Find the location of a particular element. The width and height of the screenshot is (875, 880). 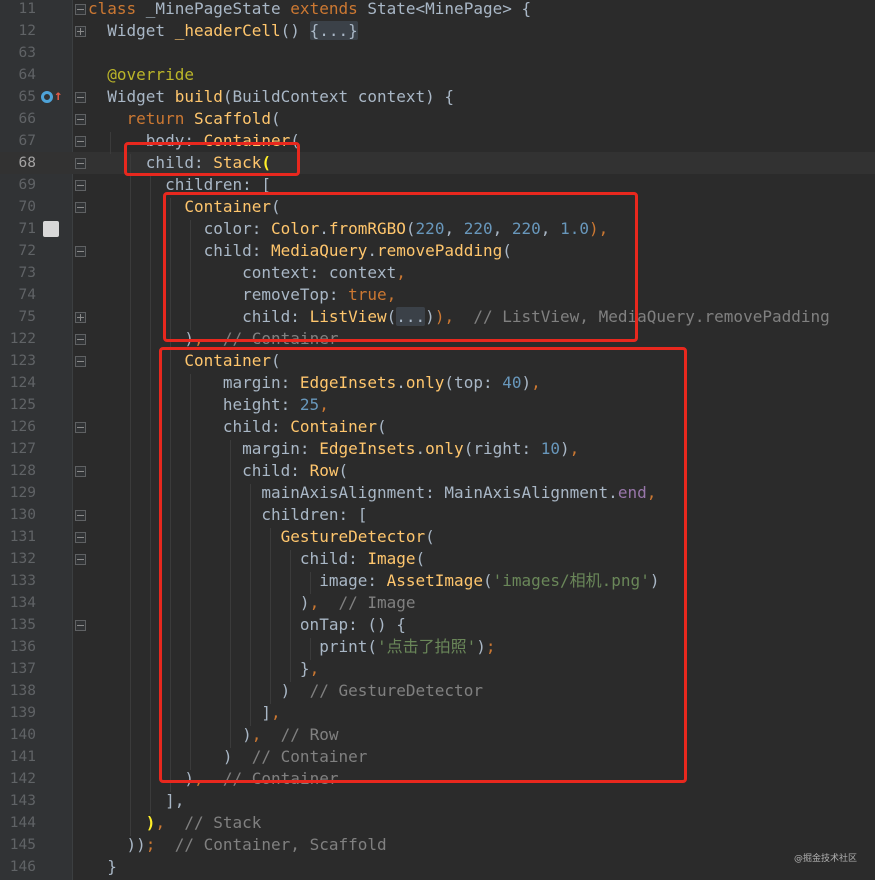

line-number: 141 is located at coordinates (22, 757).